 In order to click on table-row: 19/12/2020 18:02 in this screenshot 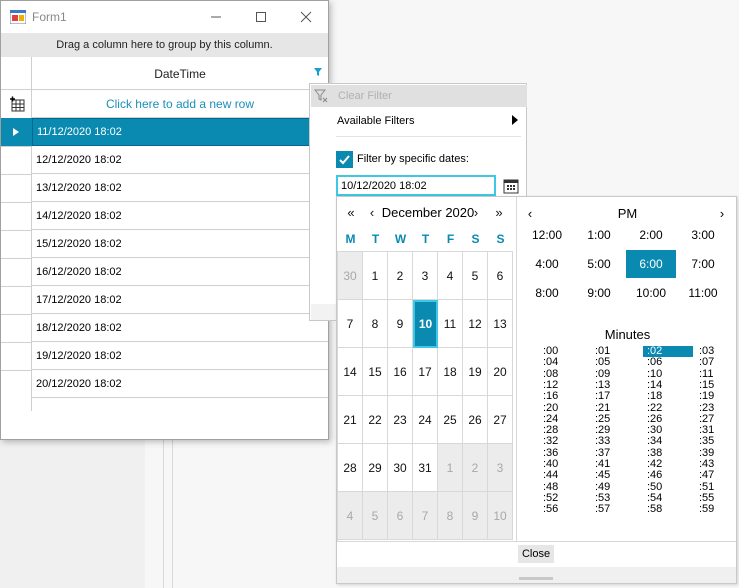, I will do `click(180, 356)`.